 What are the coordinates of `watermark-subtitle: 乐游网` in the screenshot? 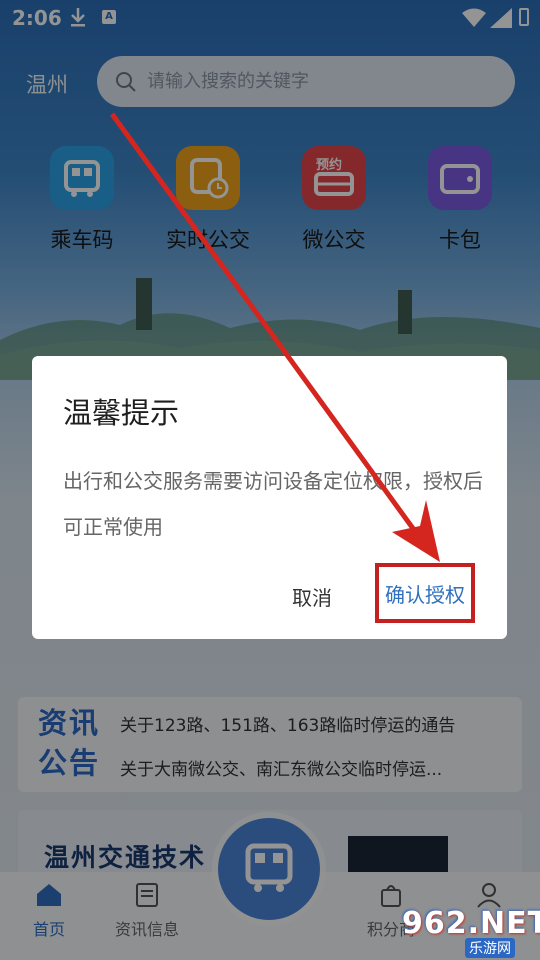 It's located at (490, 948).